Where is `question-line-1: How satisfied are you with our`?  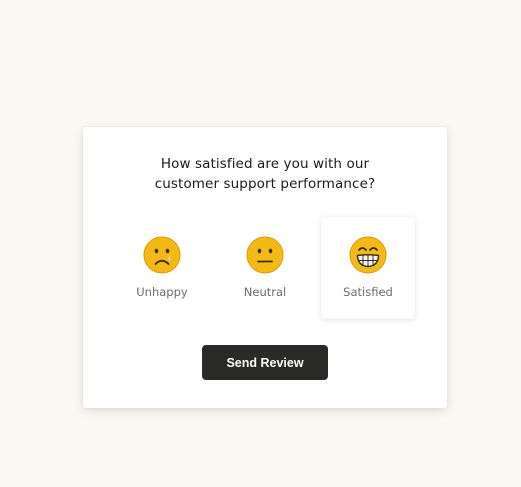
question-line-1: How satisfied are you with our is located at coordinates (265, 164).